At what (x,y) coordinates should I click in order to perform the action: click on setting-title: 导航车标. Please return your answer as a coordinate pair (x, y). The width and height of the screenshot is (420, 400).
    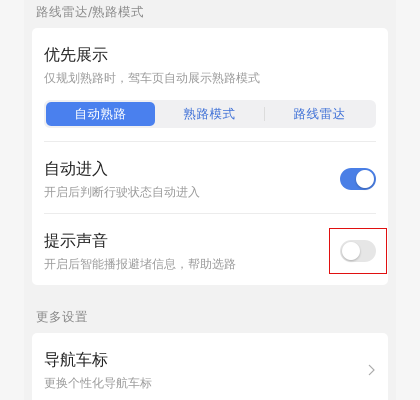
    Looking at the image, I should click on (76, 360).